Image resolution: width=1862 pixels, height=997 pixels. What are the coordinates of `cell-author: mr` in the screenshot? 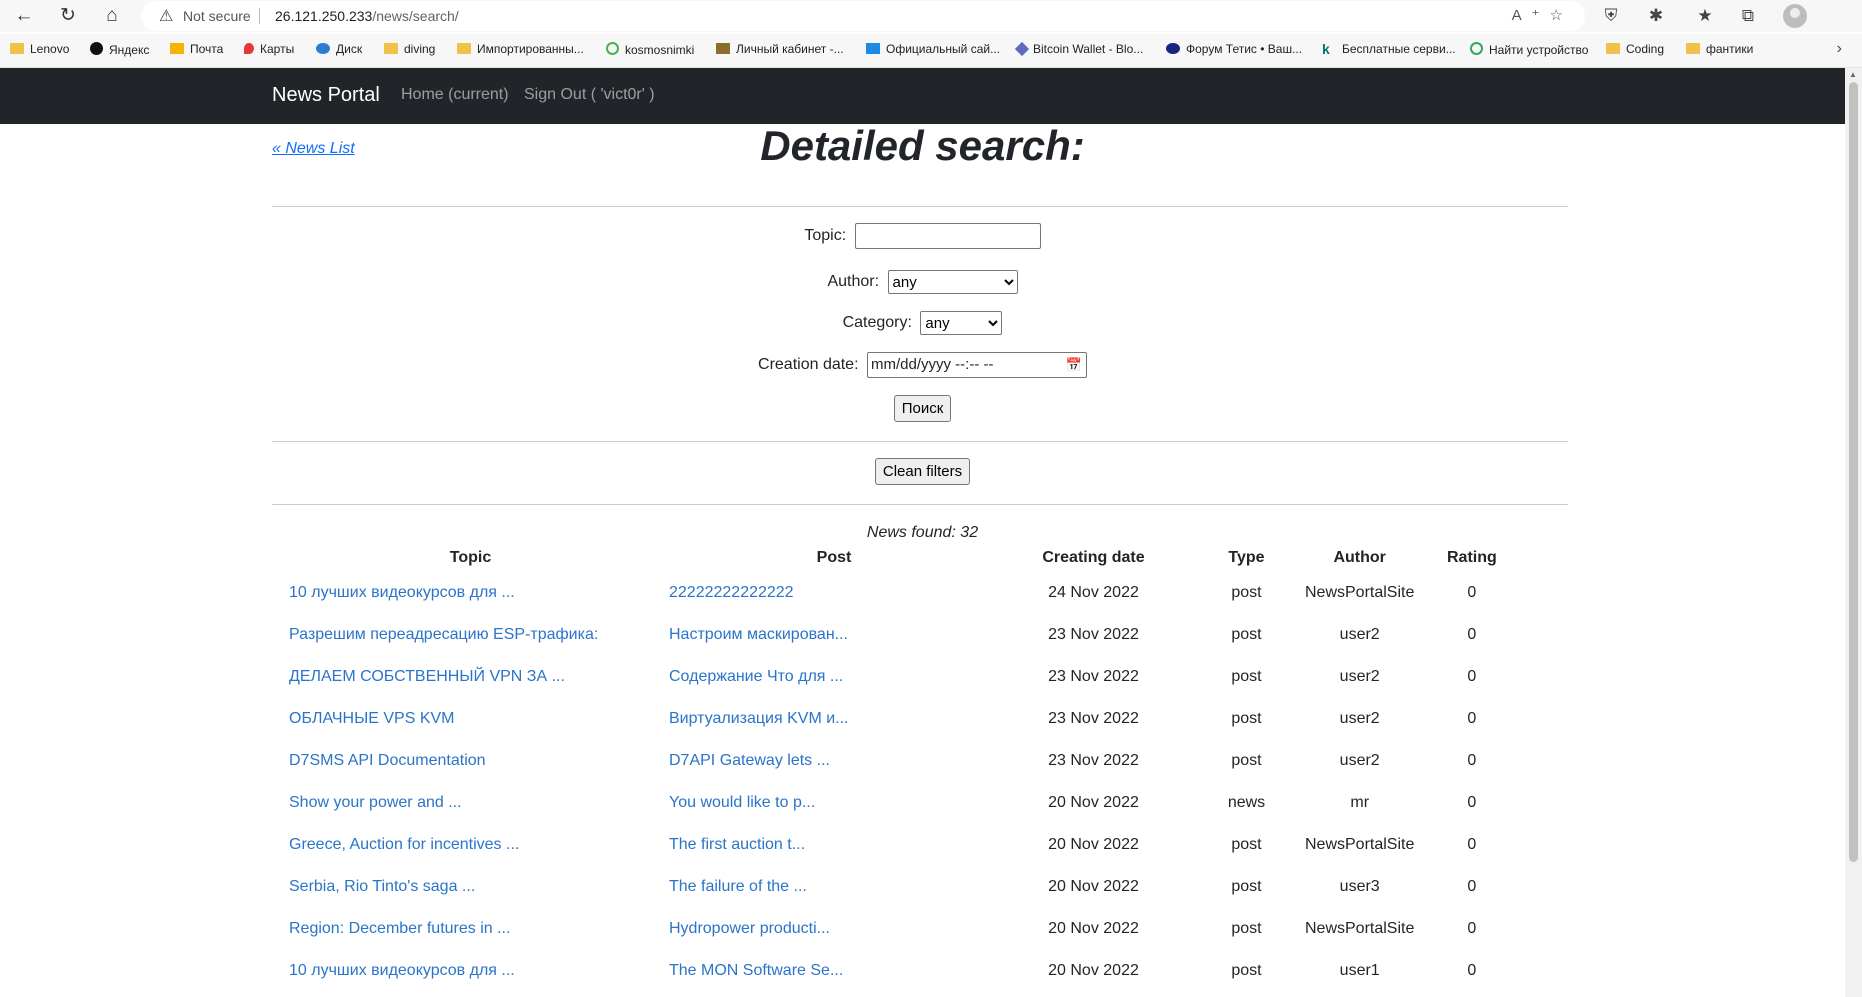 It's located at (1360, 802).